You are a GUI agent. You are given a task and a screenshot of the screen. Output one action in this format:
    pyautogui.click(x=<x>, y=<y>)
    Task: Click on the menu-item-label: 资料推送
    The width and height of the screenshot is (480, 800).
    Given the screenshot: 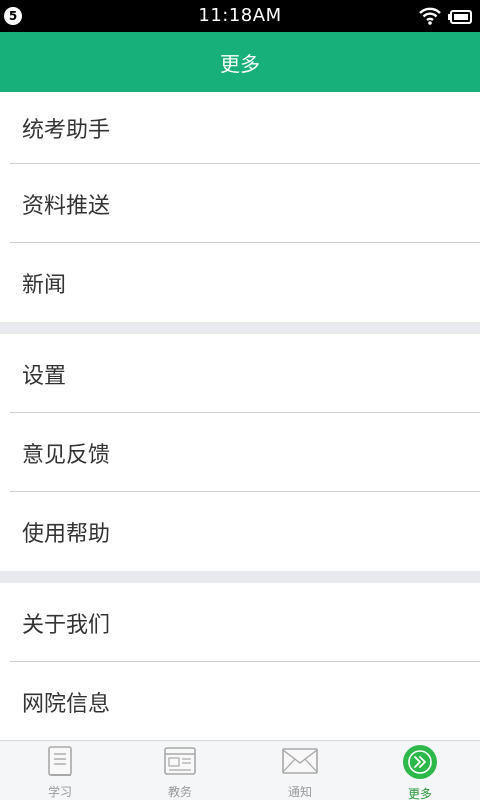 What is the action you would take?
    pyautogui.click(x=66, y=206)
    